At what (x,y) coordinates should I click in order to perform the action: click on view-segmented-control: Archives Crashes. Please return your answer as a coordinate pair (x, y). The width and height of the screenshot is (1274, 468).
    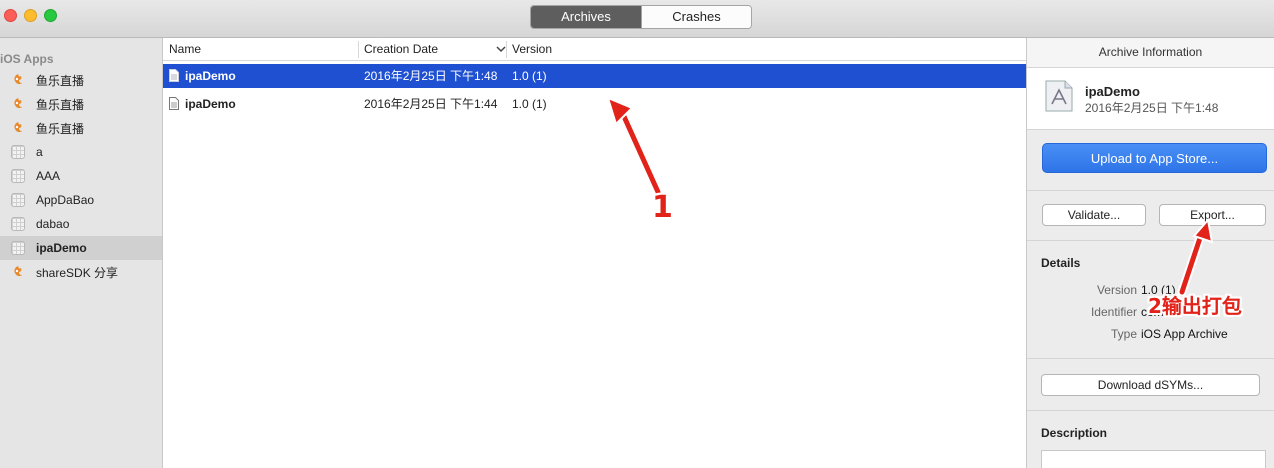
    Looking at the image, I should click on (641, 17).